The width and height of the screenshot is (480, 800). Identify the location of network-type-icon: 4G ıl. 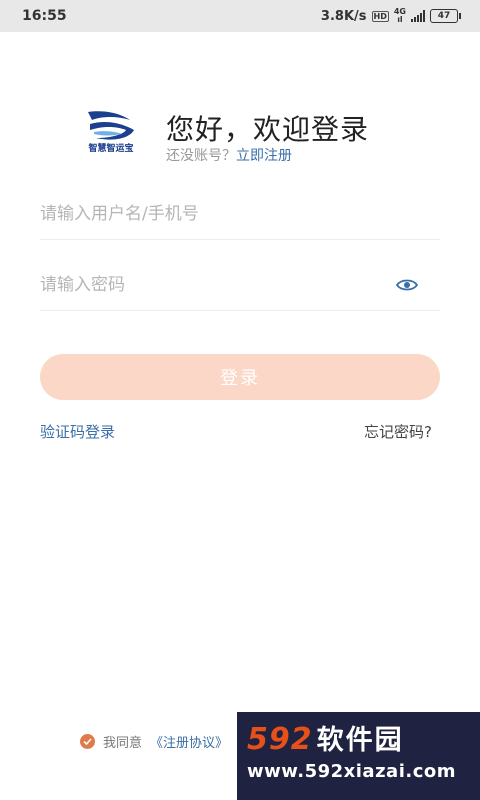
(400, 16).